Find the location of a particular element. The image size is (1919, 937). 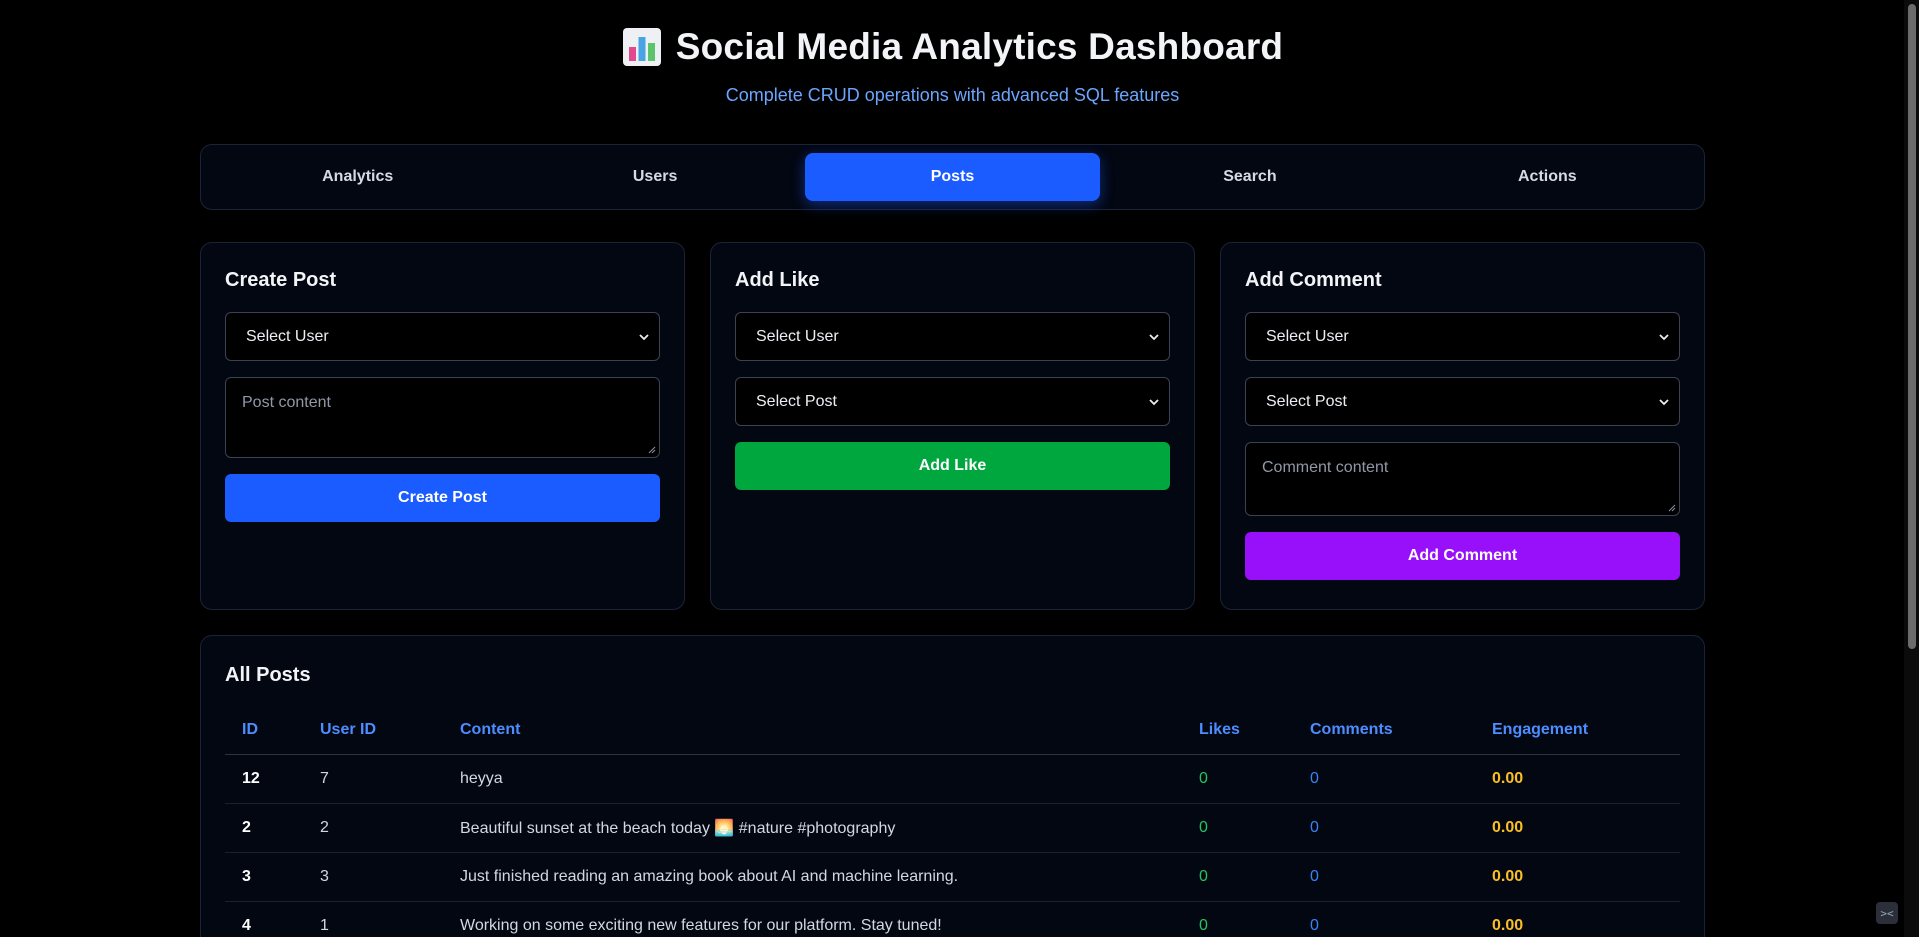

cell-user-id: 3 is located at coordinates (373, 877).